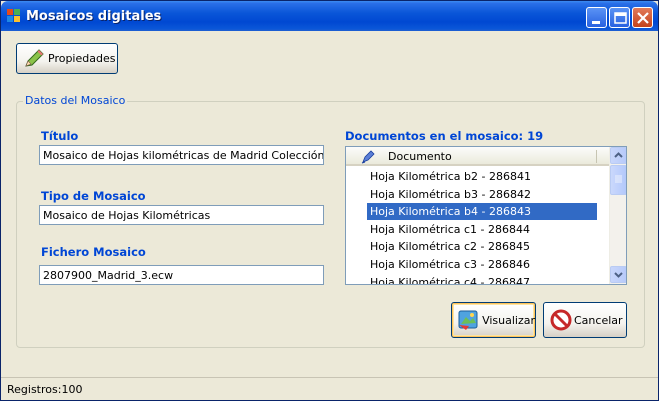 The width and height of the screenshot is (659, 401). I want to click on app-icon, so click(14, 16).